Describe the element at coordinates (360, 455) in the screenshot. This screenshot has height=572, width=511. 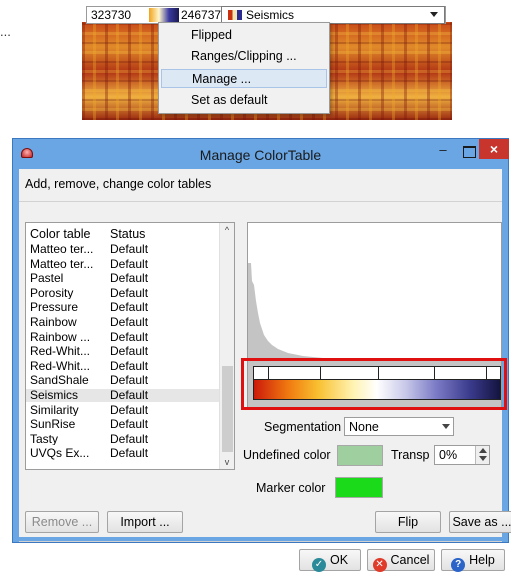
I see `undefined-color-swatch` at that location.